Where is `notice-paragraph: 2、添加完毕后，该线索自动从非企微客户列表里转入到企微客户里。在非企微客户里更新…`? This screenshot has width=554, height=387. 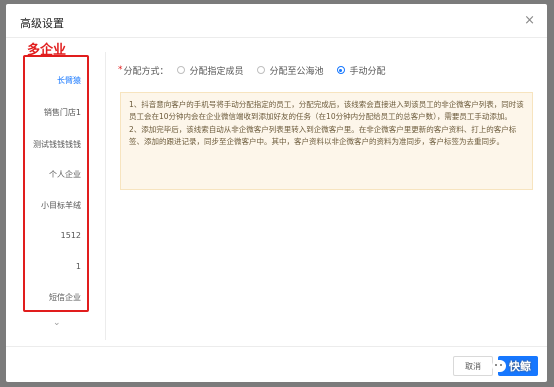
notice-paragraph: 2、添加完毕后，该线索自动从非企微客户列表里转入到企微客户里。在非企微客户里更新… is located at coordinates (323, 135).